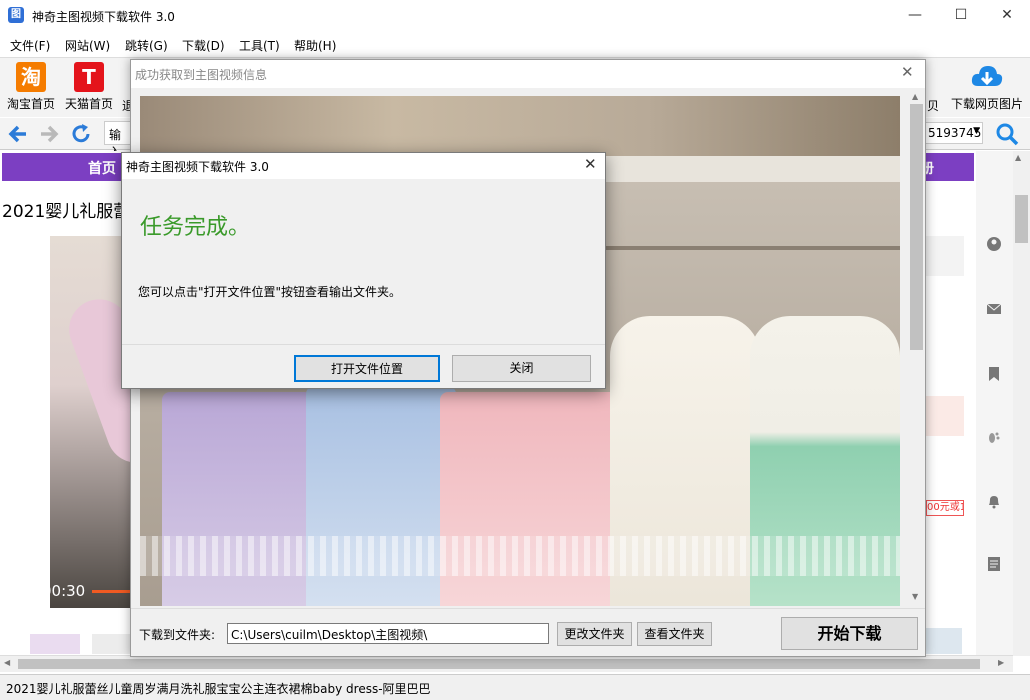  Describe the element at coordinates (195, 227) in the screenshot. I see `dialog-heading: 任务完成。` at that location.